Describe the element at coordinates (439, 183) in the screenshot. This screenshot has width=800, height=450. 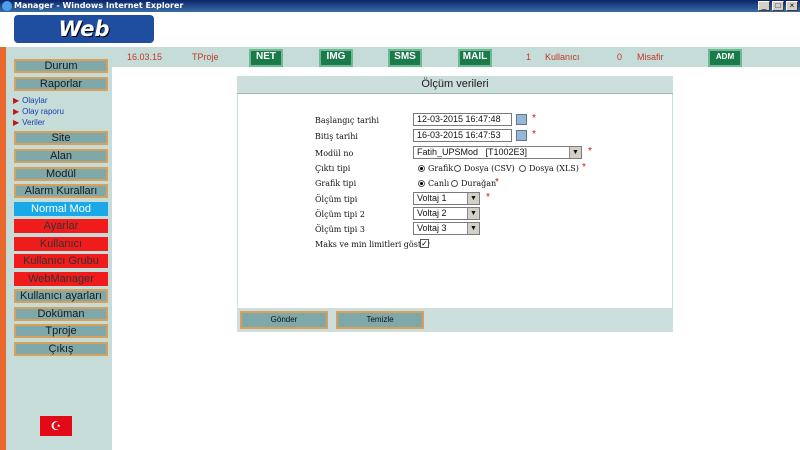
I see `radio-label: Canlı` at that location.